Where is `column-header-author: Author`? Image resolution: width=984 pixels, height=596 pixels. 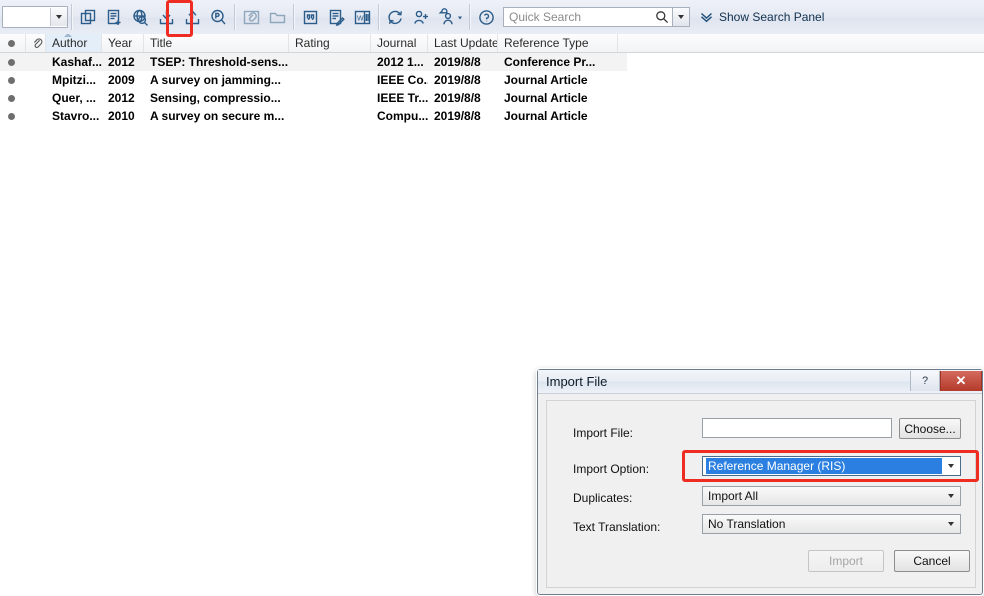
column-header-author: Author is located at coordinates (74, 43).